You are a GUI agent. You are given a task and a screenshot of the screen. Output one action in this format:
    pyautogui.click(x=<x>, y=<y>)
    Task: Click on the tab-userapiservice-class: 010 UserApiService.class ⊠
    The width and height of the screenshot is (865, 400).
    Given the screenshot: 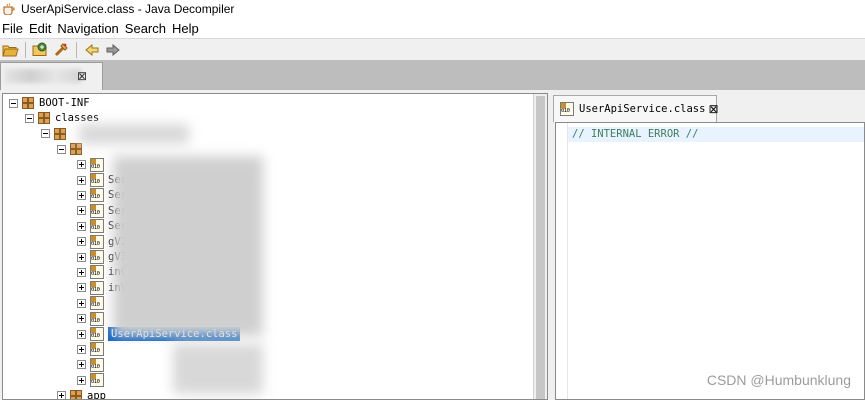 What is the action you would take?
    pyautogui.click(x=636, y=108)
    